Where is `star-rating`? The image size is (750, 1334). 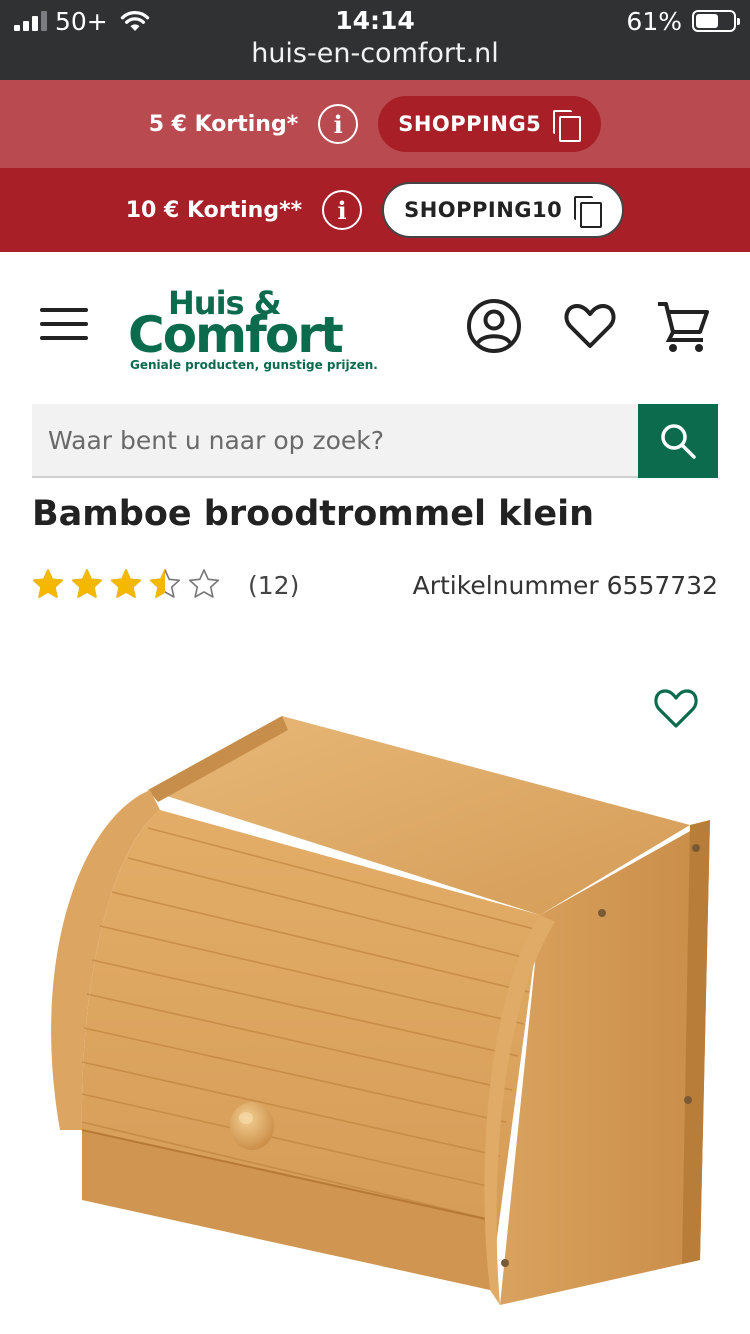
star-rating is located at coordinates (126, 584).